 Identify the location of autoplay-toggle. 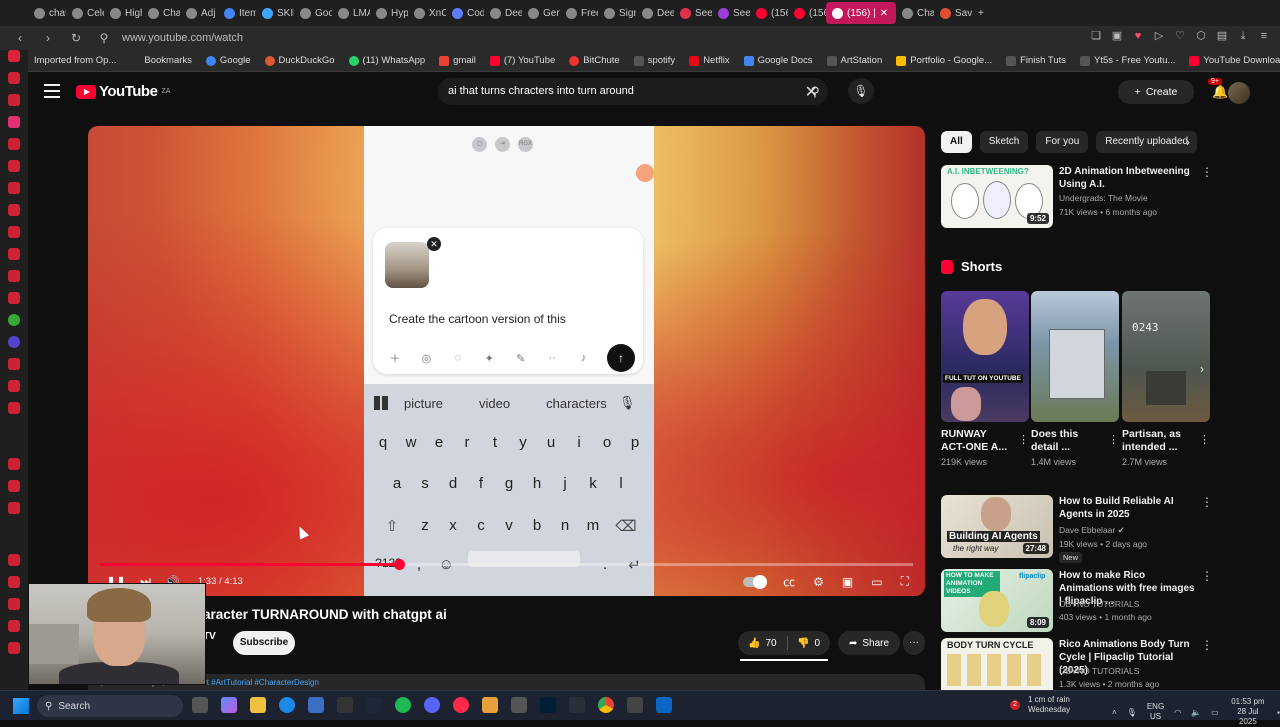
(754, 582).